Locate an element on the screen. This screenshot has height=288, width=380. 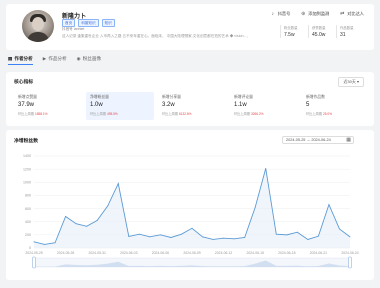
avatar is located at coordinates (38, 26).